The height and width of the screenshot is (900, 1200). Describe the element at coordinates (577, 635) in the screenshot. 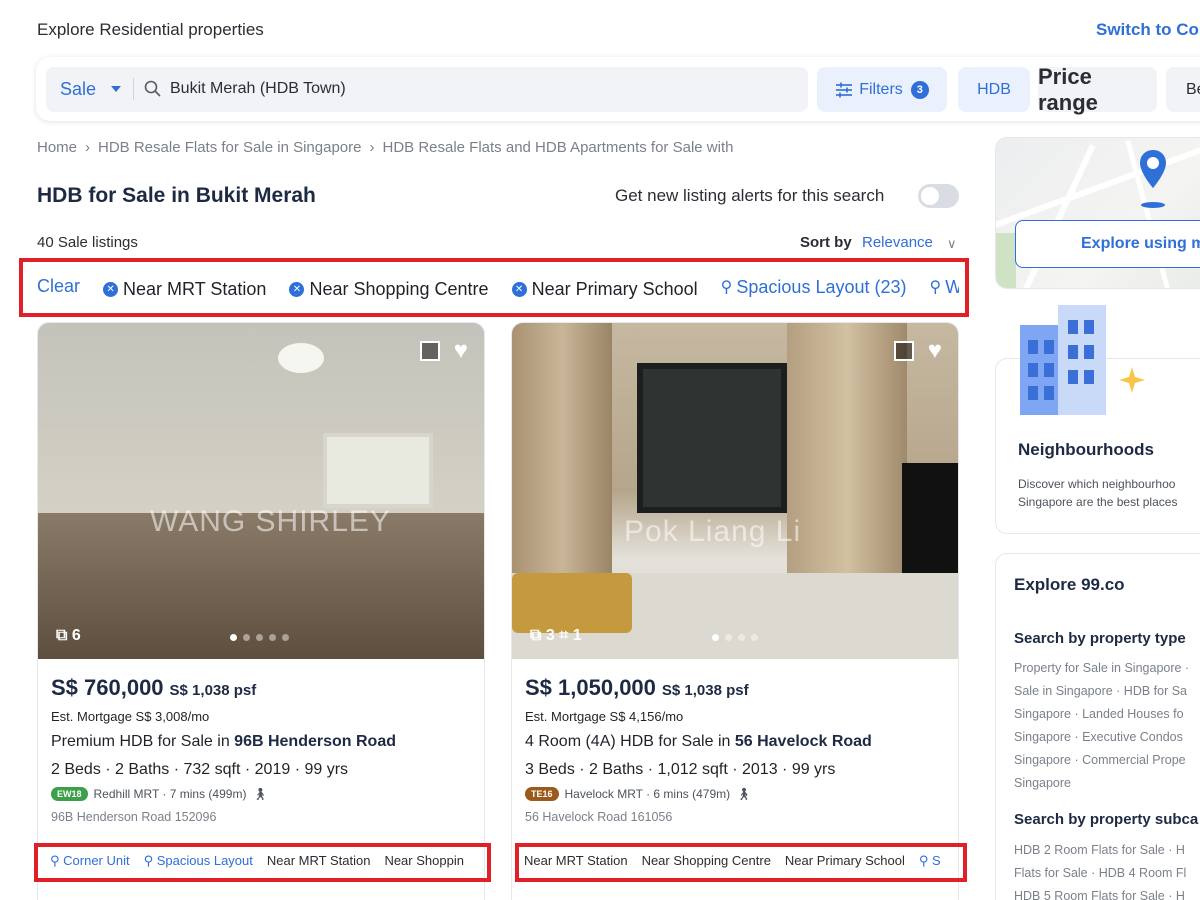

I see `floorplan-count-value: 1` at that location.